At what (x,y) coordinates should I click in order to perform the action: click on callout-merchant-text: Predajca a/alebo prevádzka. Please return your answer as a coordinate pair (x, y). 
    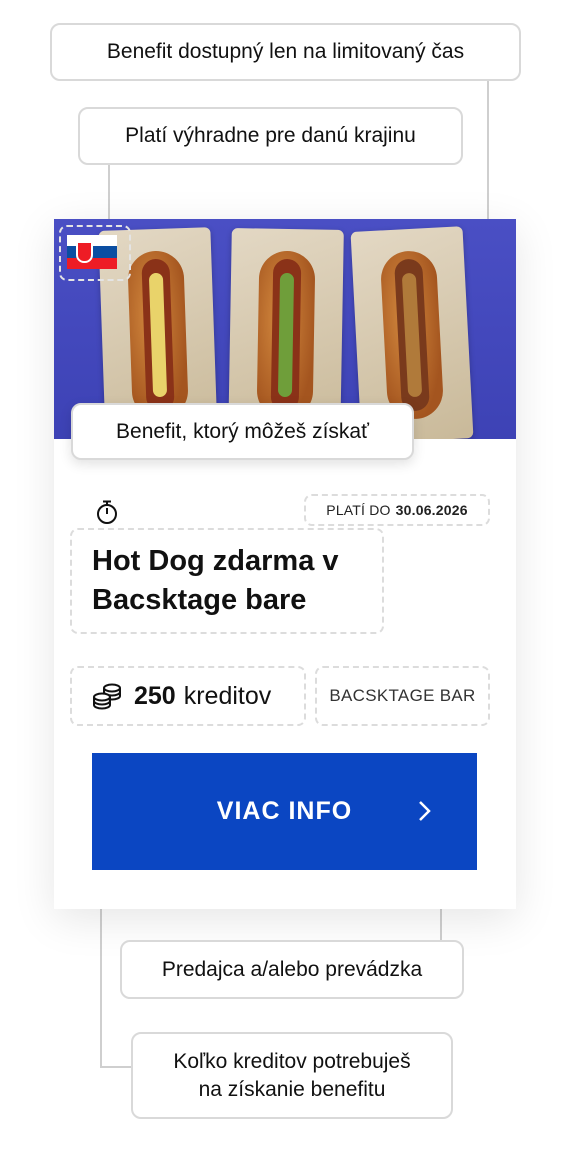
    Looking at the image, I should click on (292, 969).